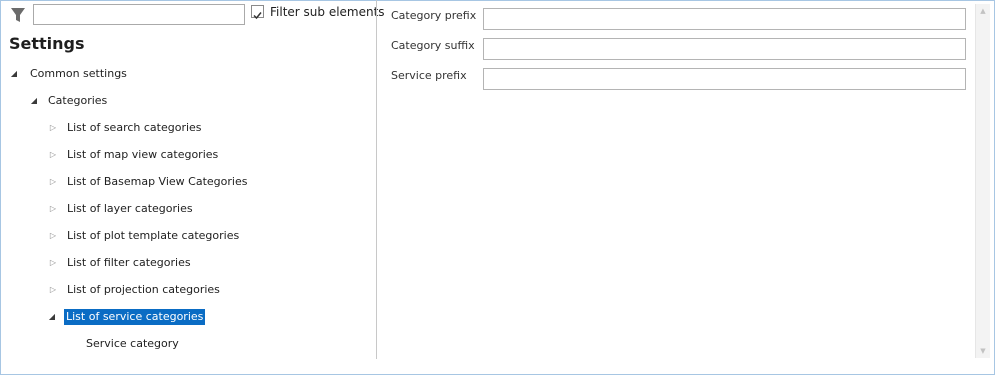 This screenshot has height=375, width=995. What do you see at coordinates (130, 209) in the screenshot?
I see `tree-item-label: List of layer categories` at bounding box center [130, 209].